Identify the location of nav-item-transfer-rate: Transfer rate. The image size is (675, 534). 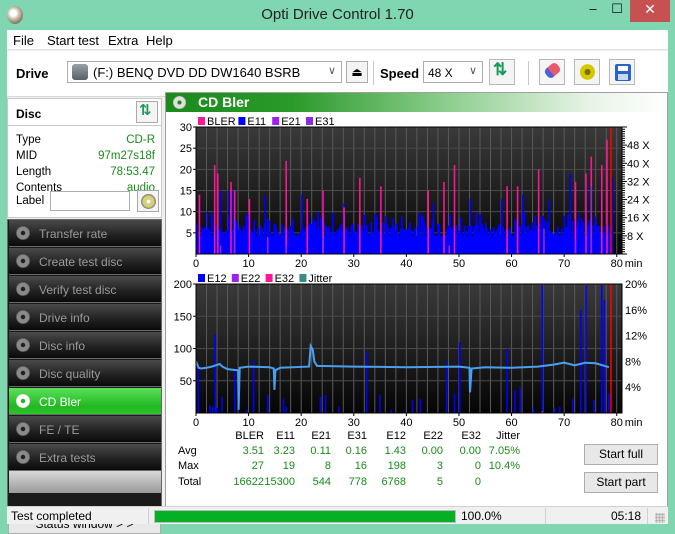
(85, 233).